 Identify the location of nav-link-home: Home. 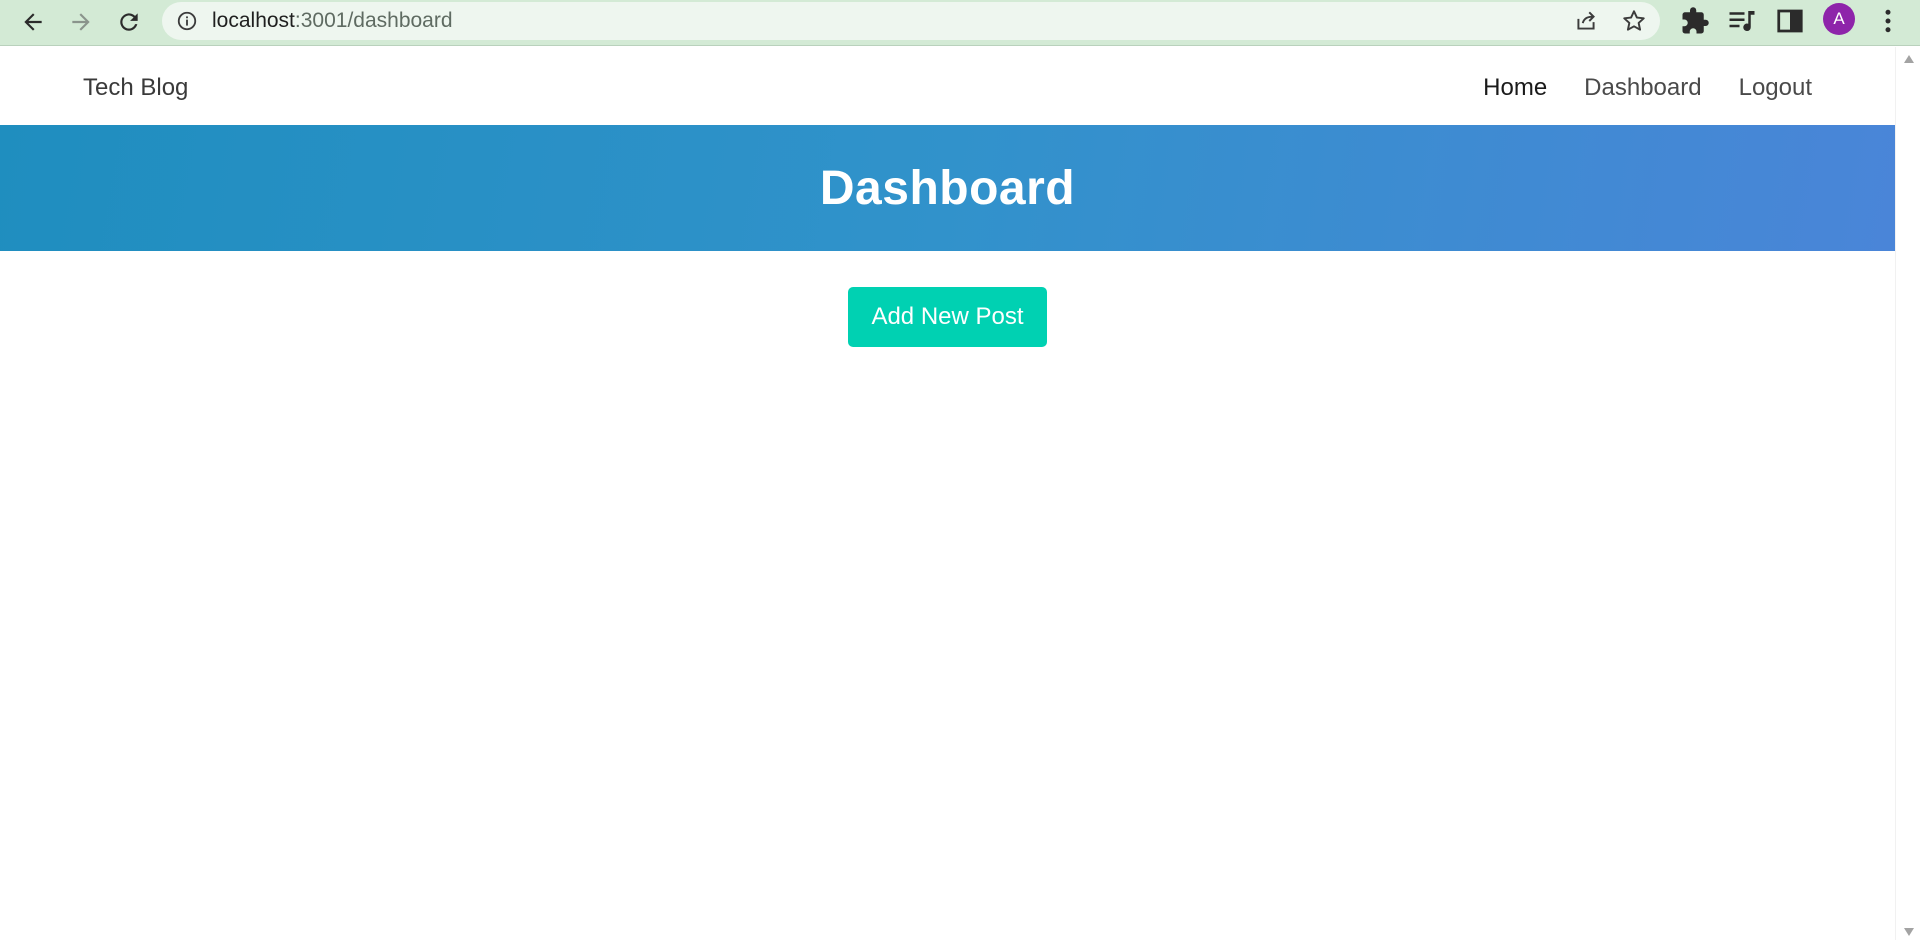
(1515, 88).